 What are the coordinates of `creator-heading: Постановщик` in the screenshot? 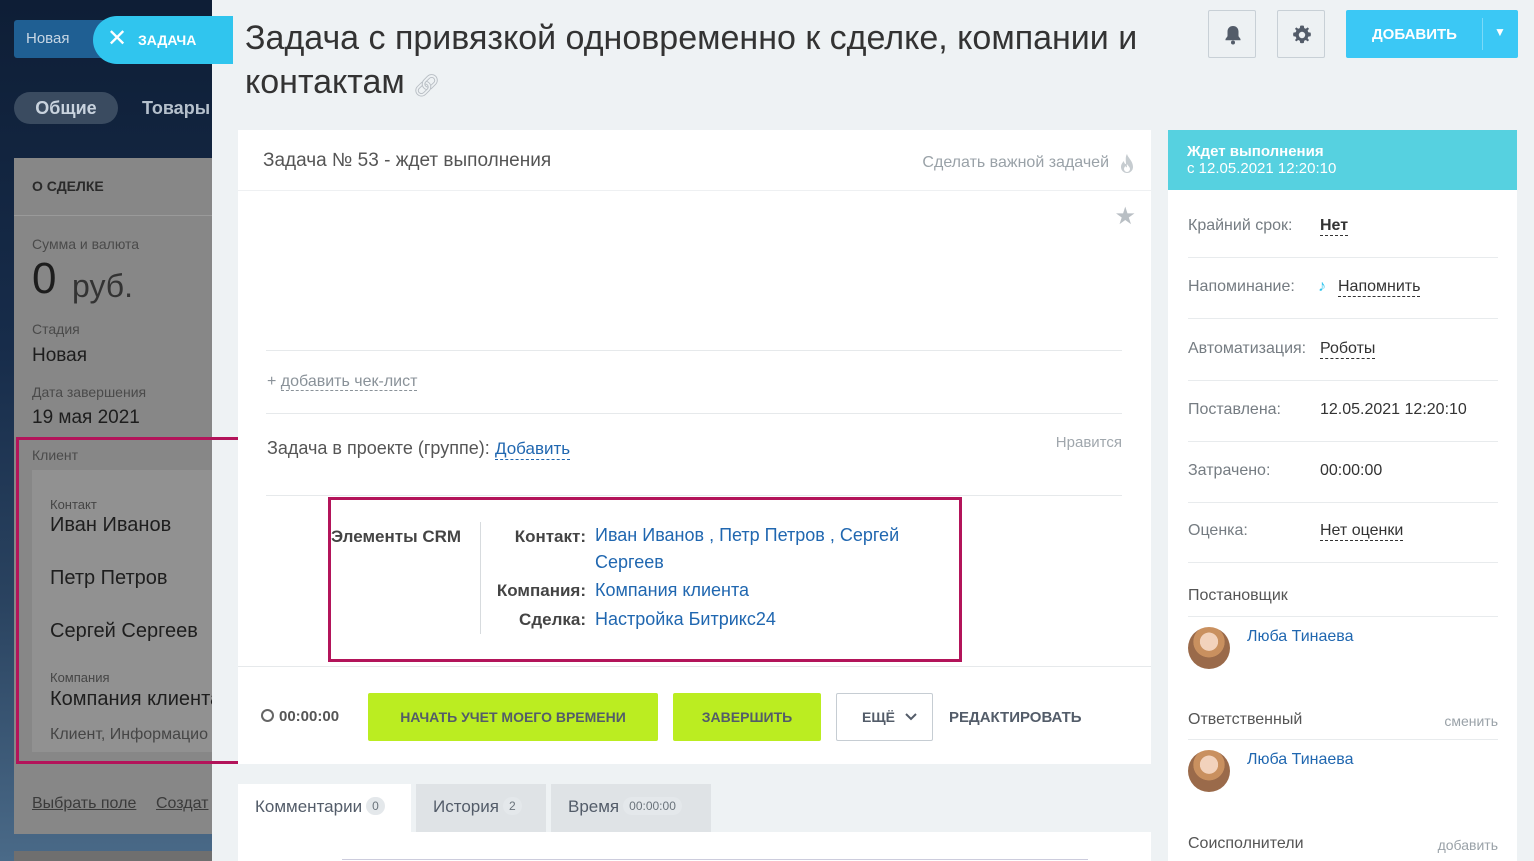 It's located at (1343, 596).